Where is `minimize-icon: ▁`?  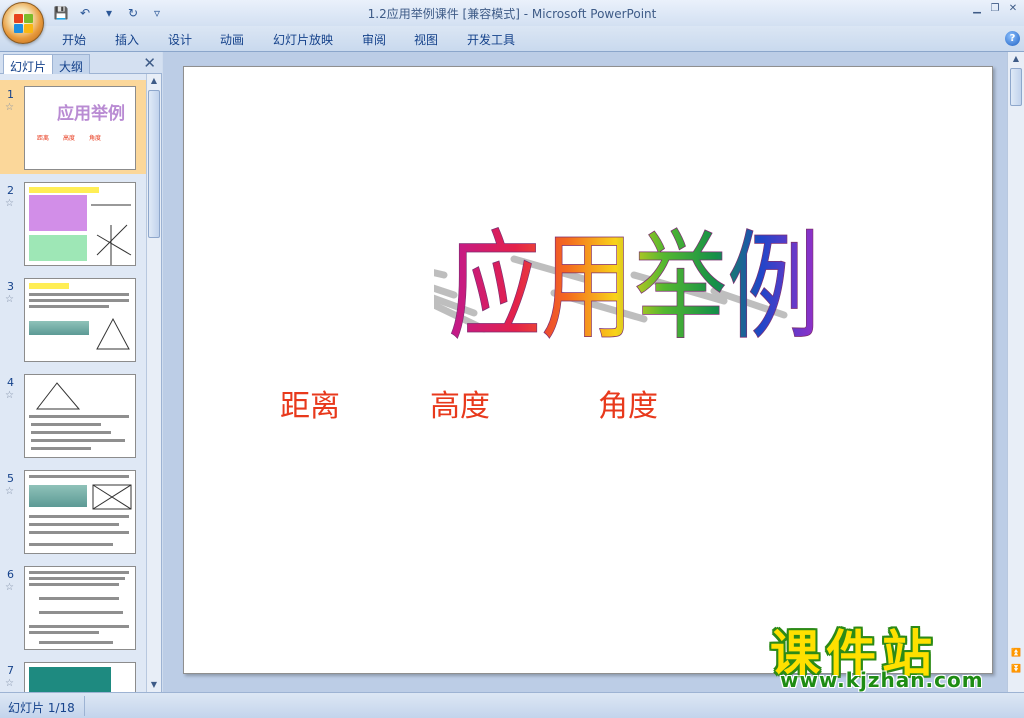 minimize-icon: ▁ is located at coordinates (977, 9).